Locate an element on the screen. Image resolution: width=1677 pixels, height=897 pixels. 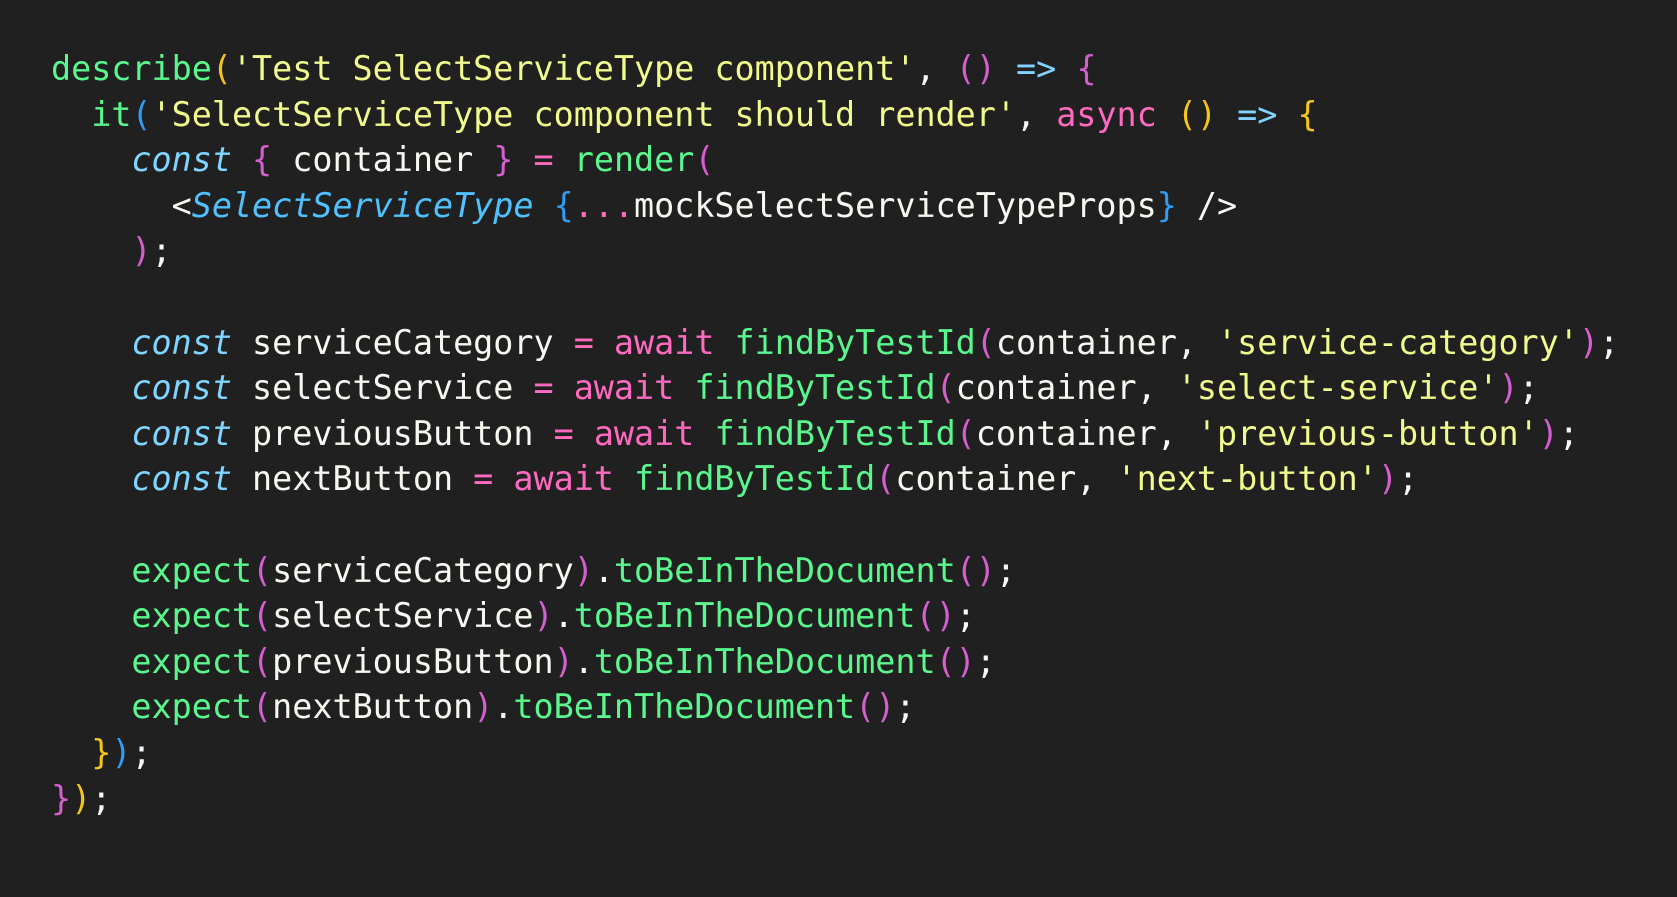
code-line: const { container } = render( is located at coordinates (835, 160).